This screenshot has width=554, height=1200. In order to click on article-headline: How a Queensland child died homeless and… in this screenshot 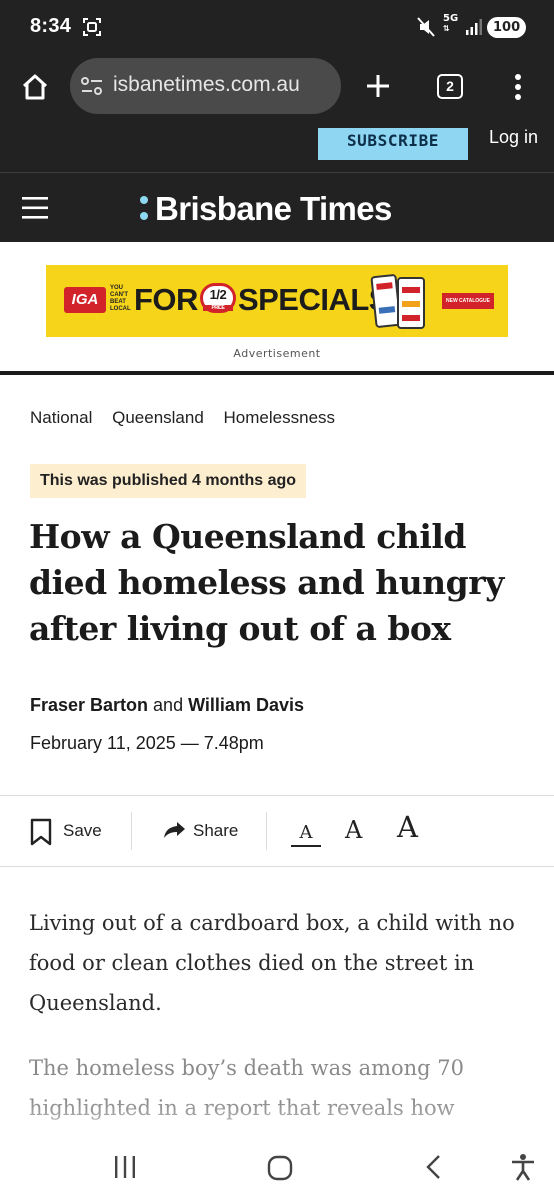, I will do `click(266, 582)`.